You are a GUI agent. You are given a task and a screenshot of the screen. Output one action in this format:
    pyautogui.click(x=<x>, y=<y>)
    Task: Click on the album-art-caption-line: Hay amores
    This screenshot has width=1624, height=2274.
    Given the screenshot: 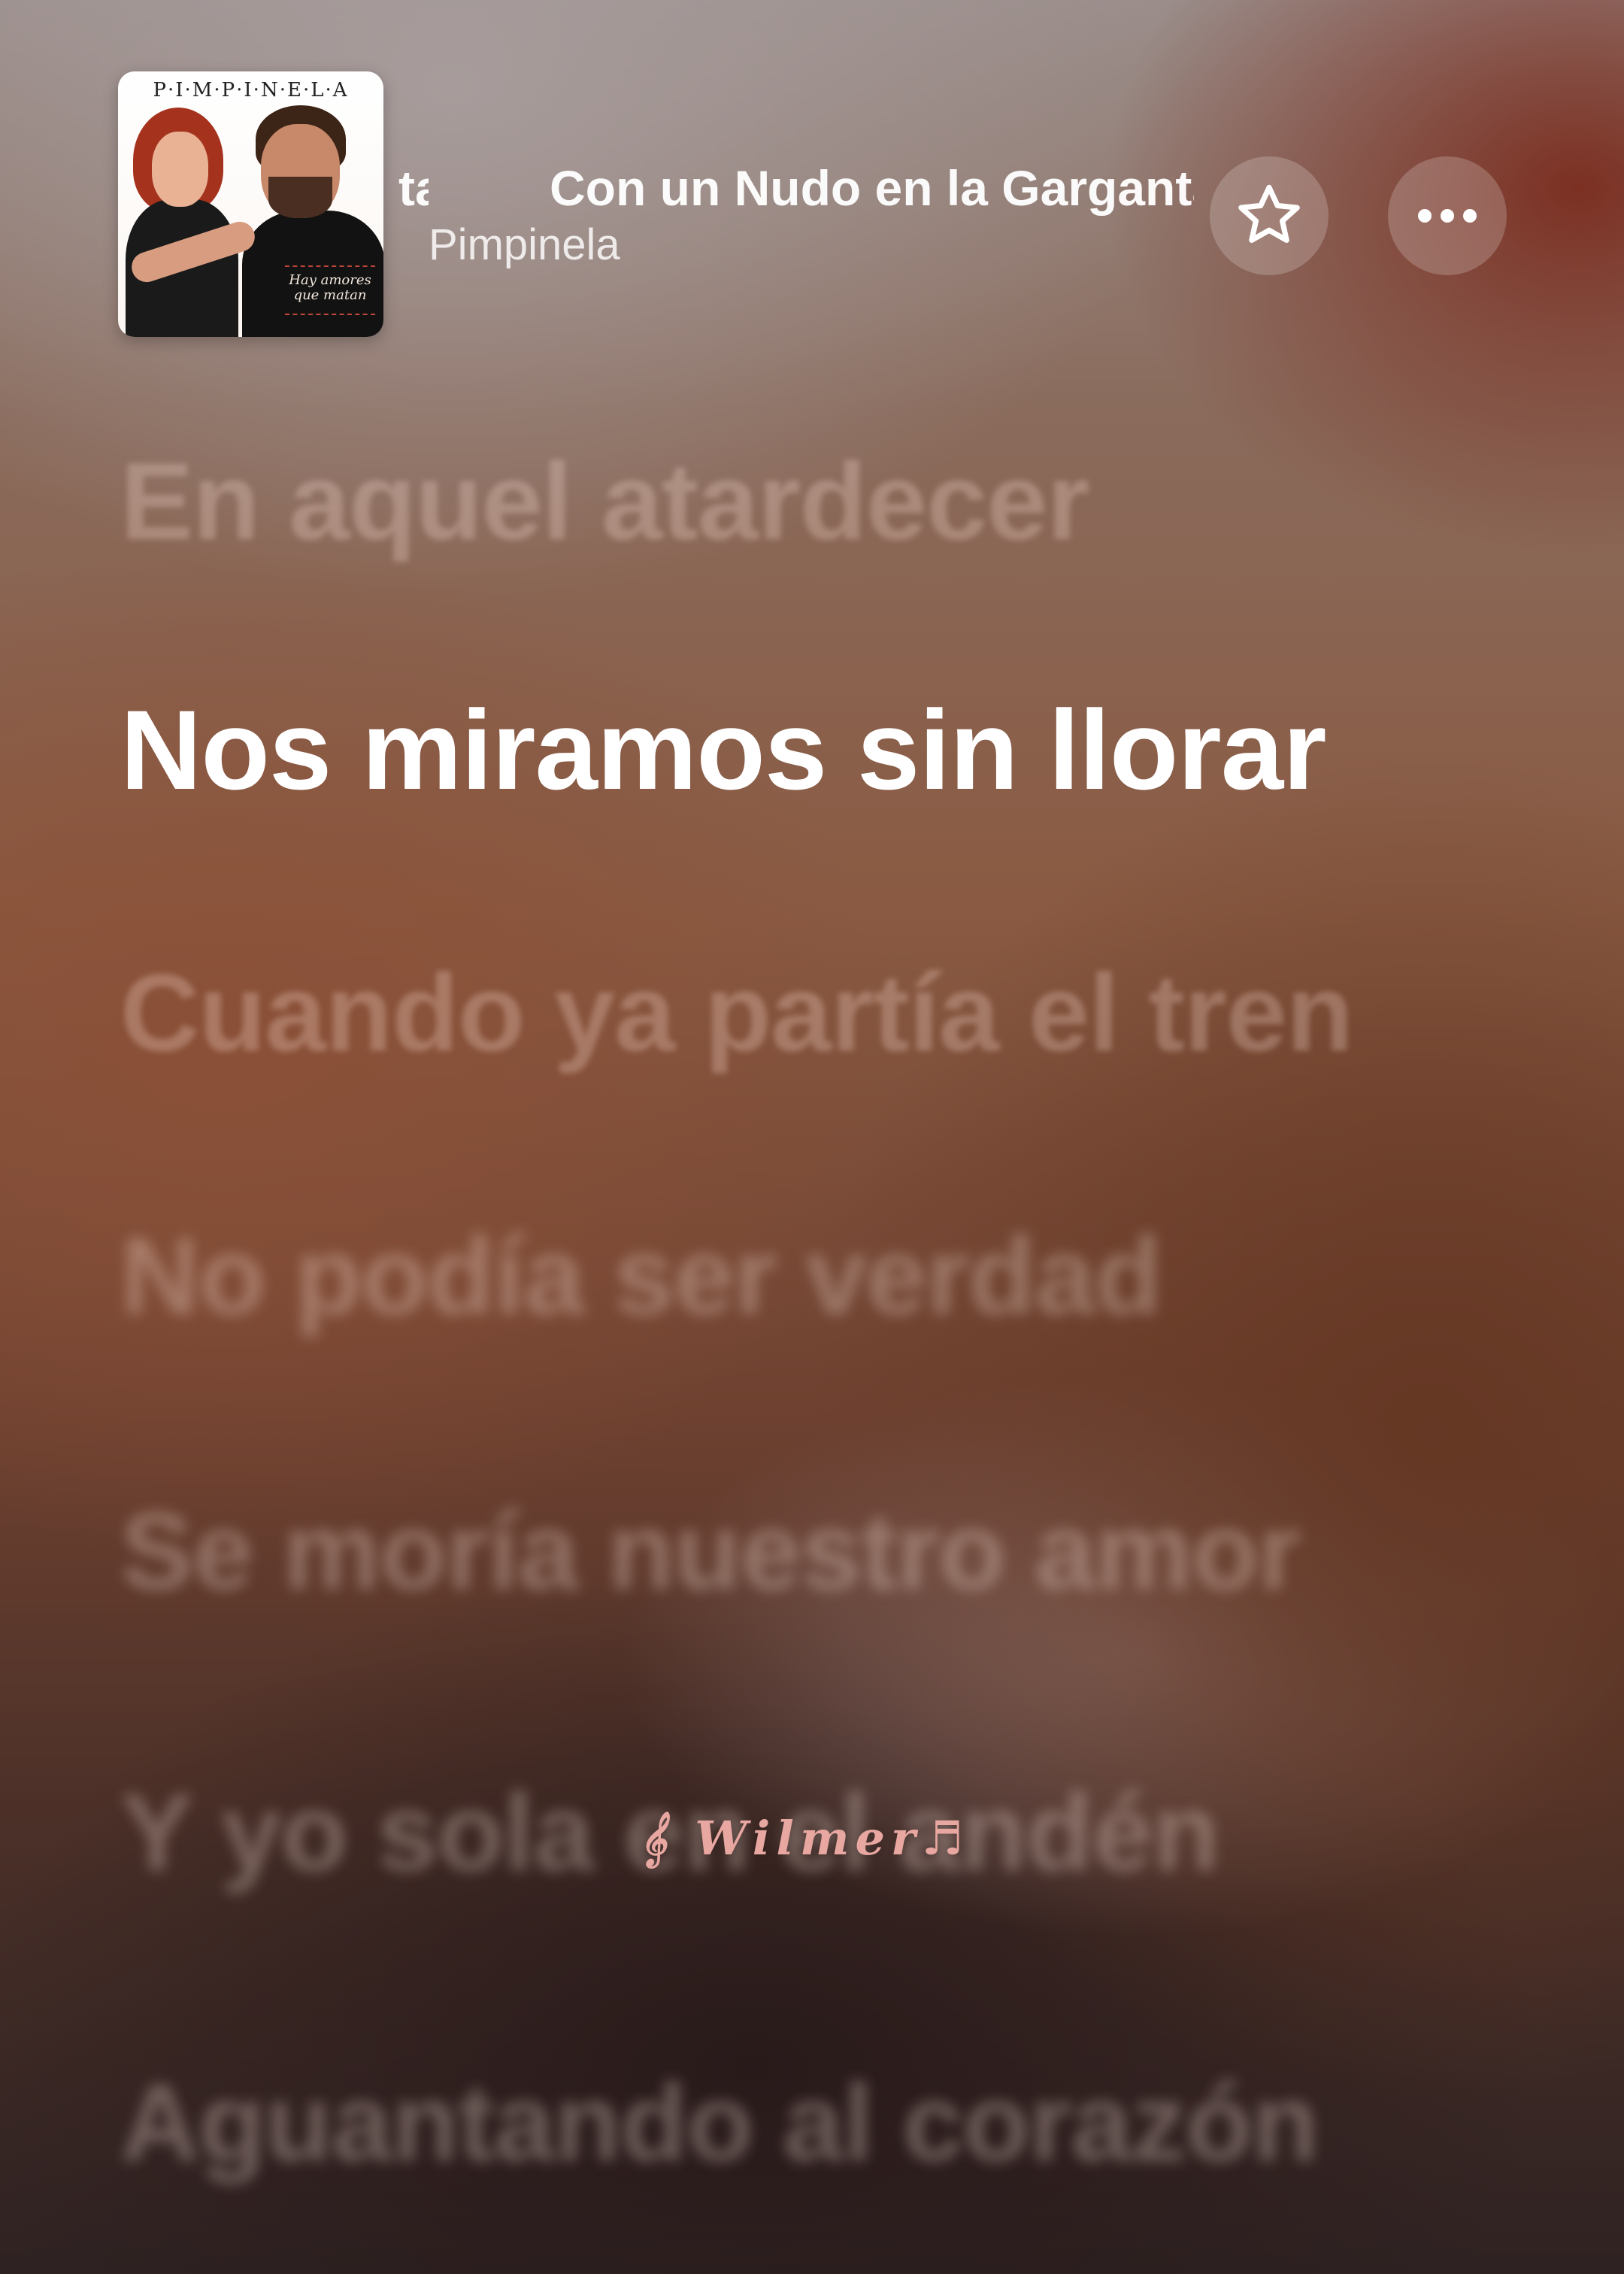 What is the action you would take?
    pyautogui.click(x=330, y=280)
    